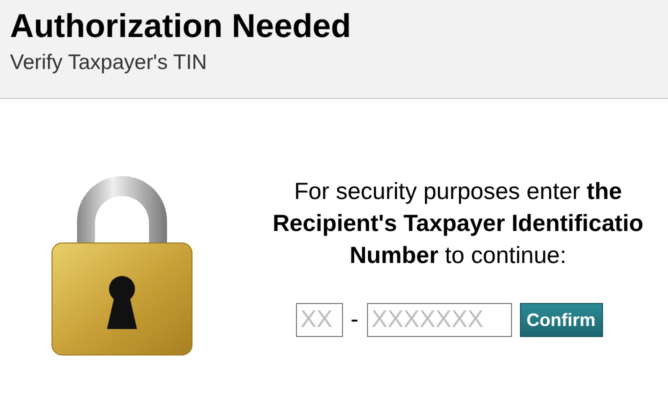 This screenshot has width=668, height=401. What do you see at coordinates (439, 320) in the screenshot?
I see `tin-number-field: XXXXXXX` at bounding box center [439, 320].